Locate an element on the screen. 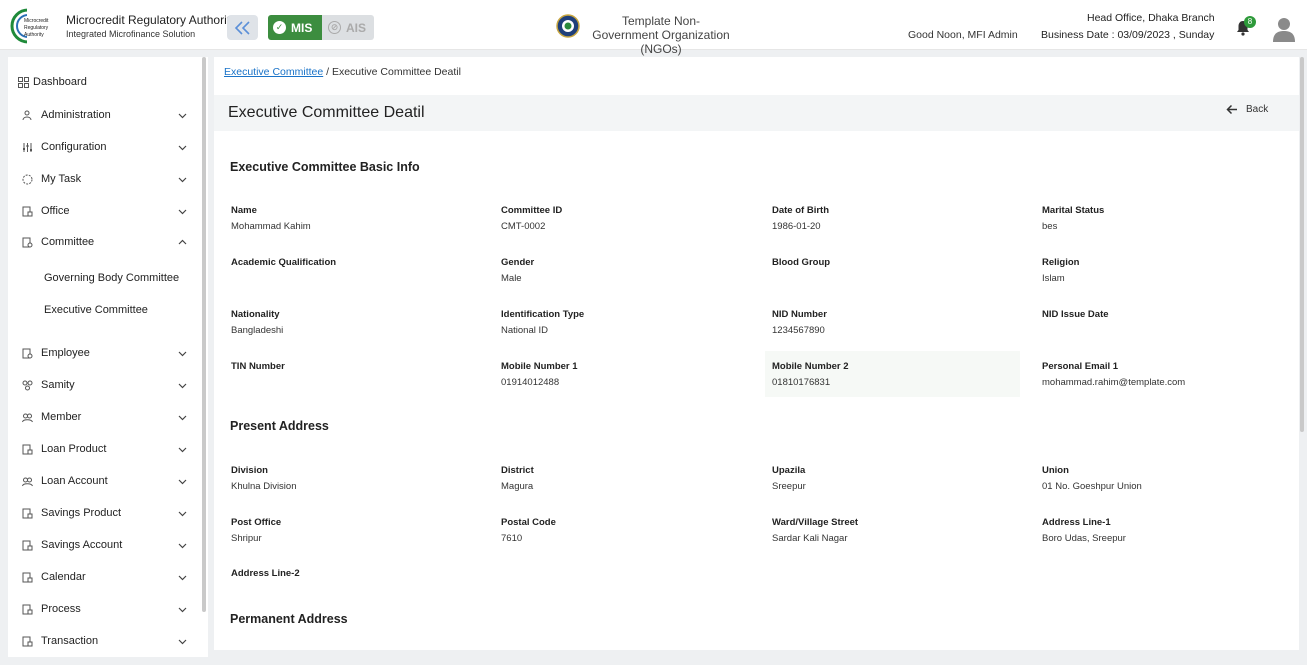 The image size is (1307, 665). field-value: Sardar Kali Nagar is located at coordinates (810, 538).